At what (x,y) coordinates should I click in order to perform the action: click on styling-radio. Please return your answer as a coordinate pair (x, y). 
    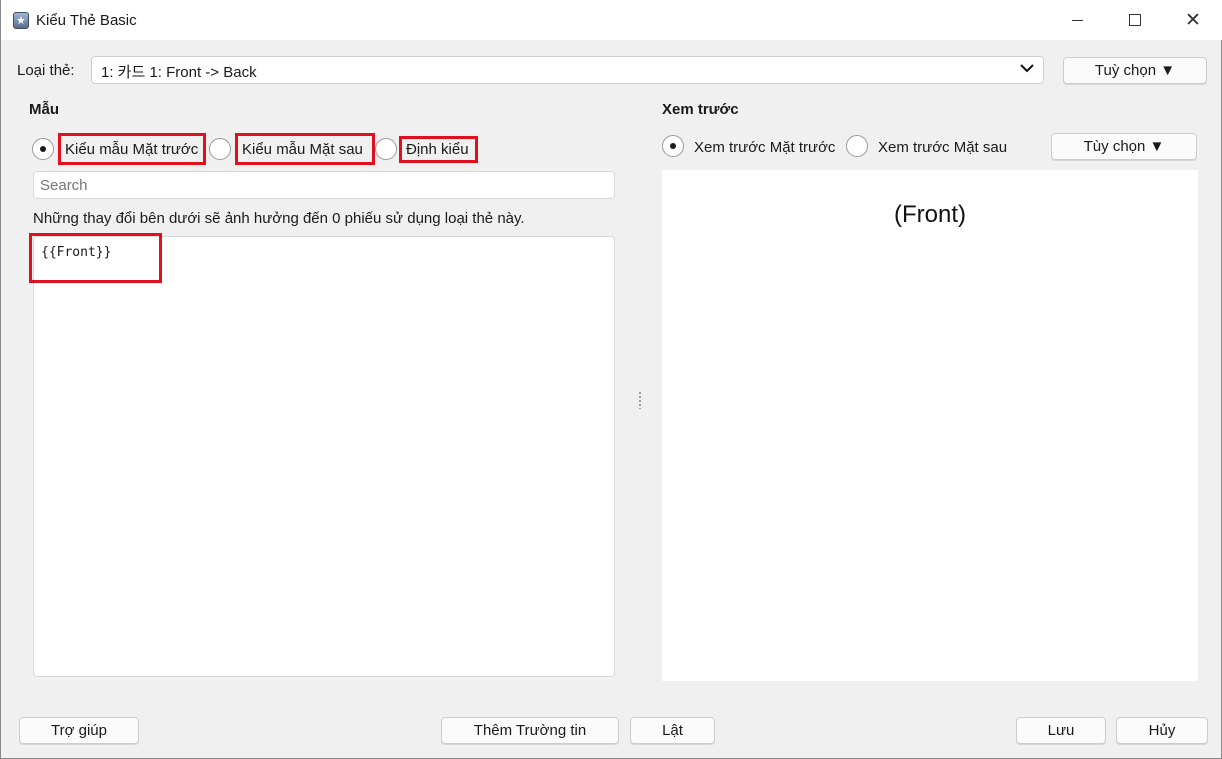
    Looking at the image, I should click on (386, 149).